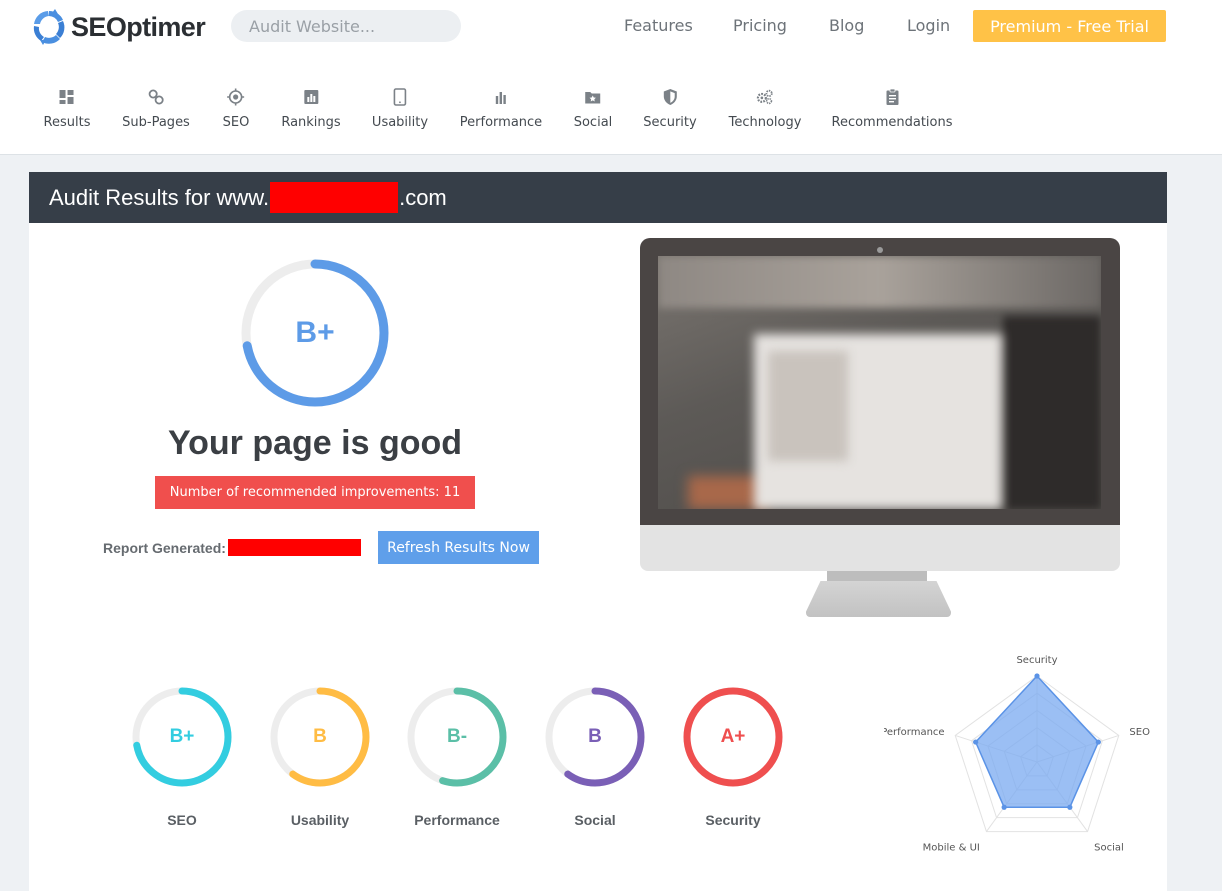  What do you see at coordinates (164, 547) in the screenshot?
I see `report-generated-label: Report Generated:` at bounding box center [164, 547].